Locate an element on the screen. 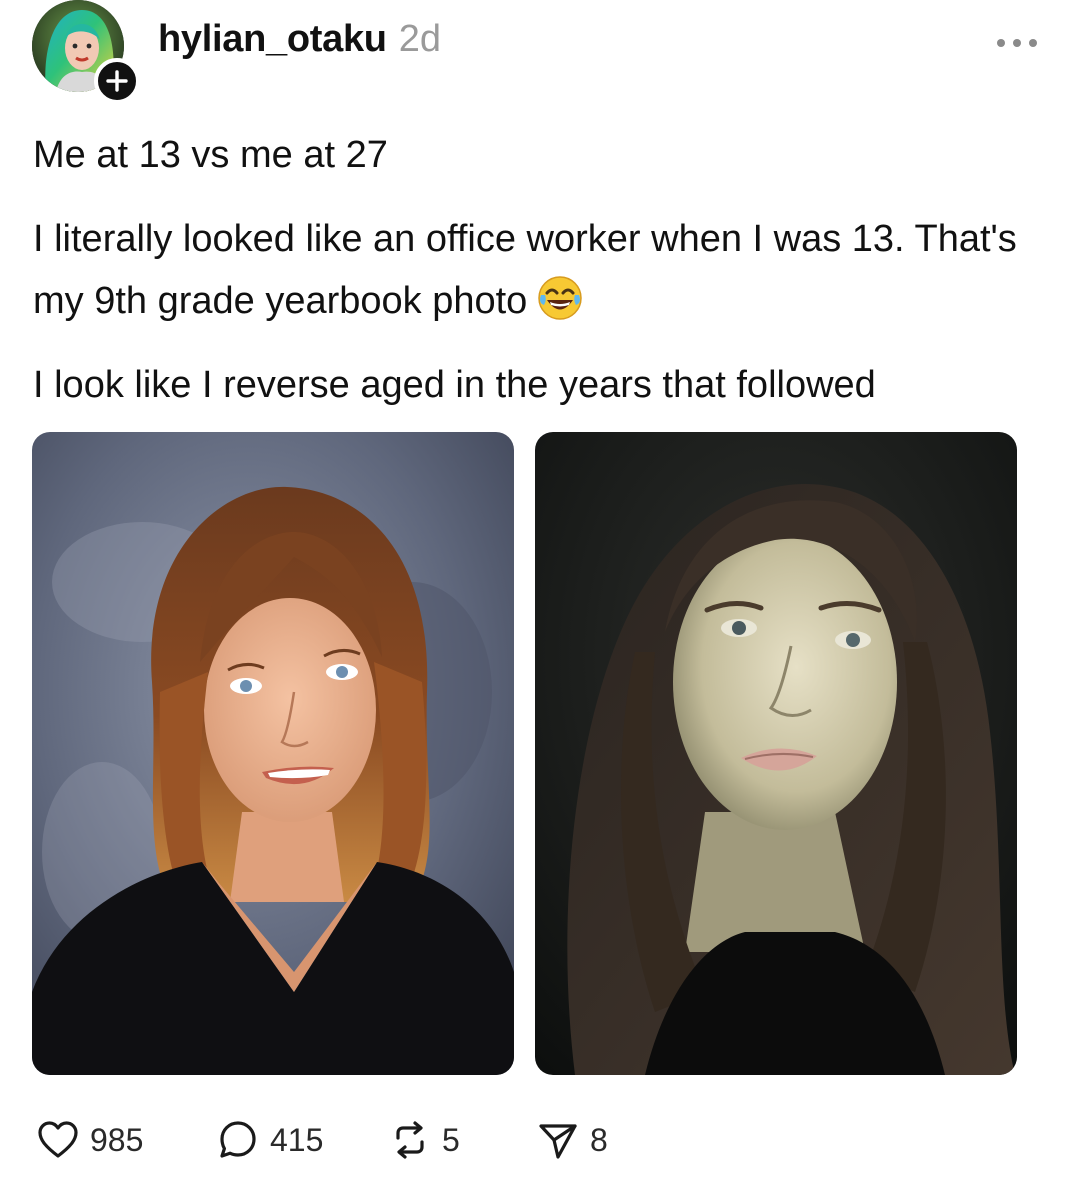 This screenshot has height=1194, width=1080. comment-bubble-icon is located at coordinates (238, 1139).